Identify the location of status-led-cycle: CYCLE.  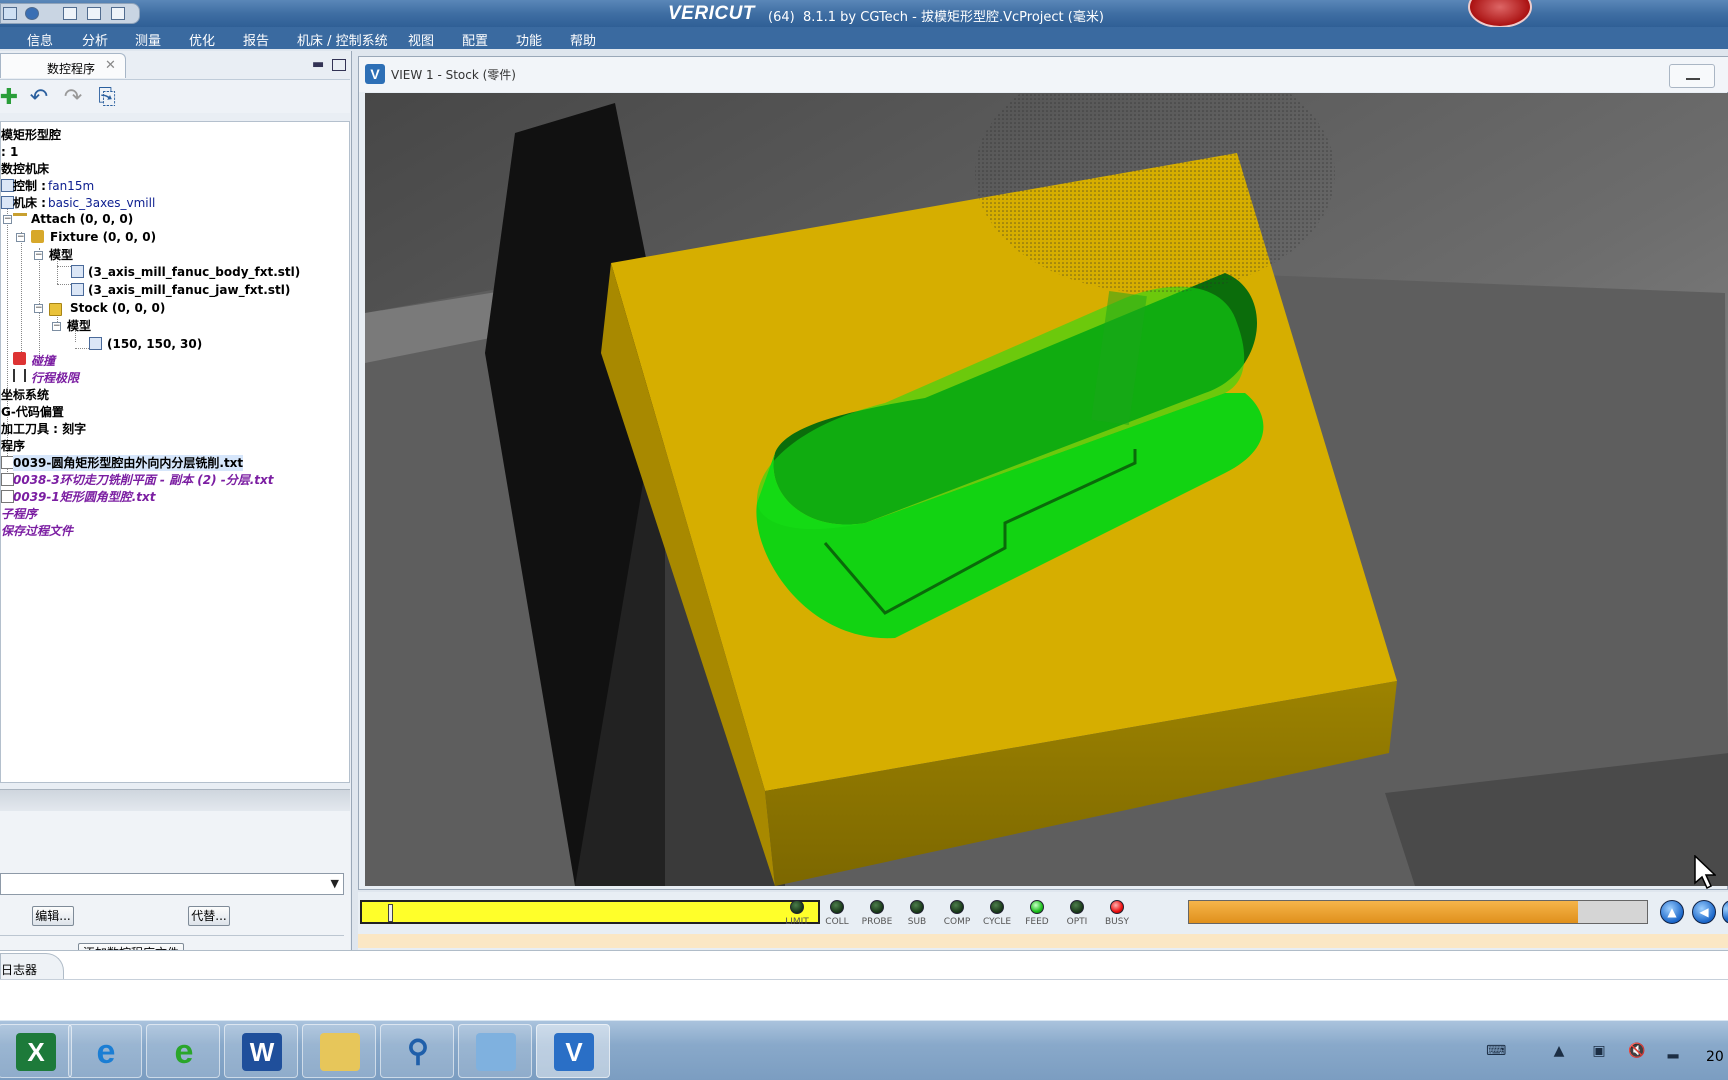
(997, 917).